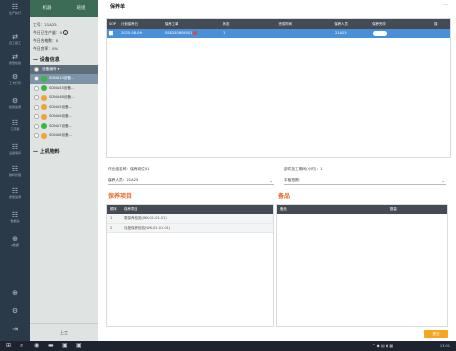 Image resolution: width=456 pixels, height=351 pixels. I want to click on clock-in-button: 上工, so click(64, 332).